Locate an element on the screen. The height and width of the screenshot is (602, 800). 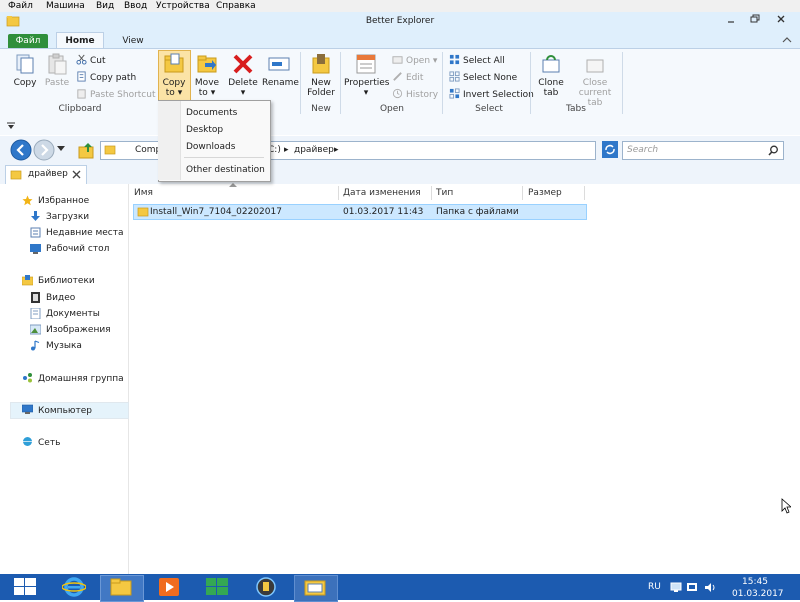
nav-desktop: Рабочий стол is located at coordinates (77, 249).